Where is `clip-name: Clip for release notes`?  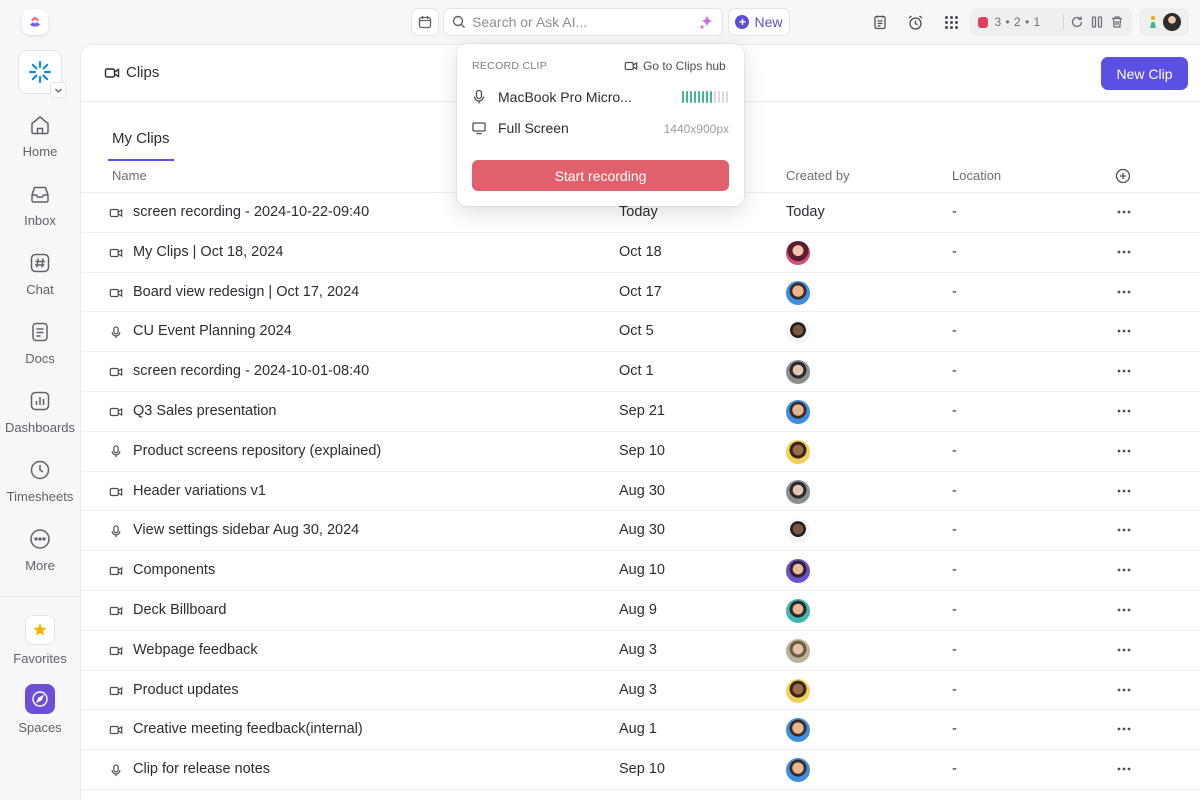
clip-name: Clip for release notes is located at coordinates (201, 769).